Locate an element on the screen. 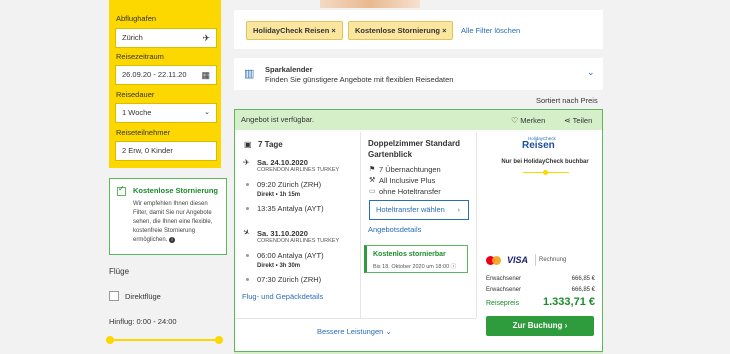 The width and height of the screenshot is (730, 354). transfer-info: ohne Hoteltransfer is located at coordinates (410, 191).